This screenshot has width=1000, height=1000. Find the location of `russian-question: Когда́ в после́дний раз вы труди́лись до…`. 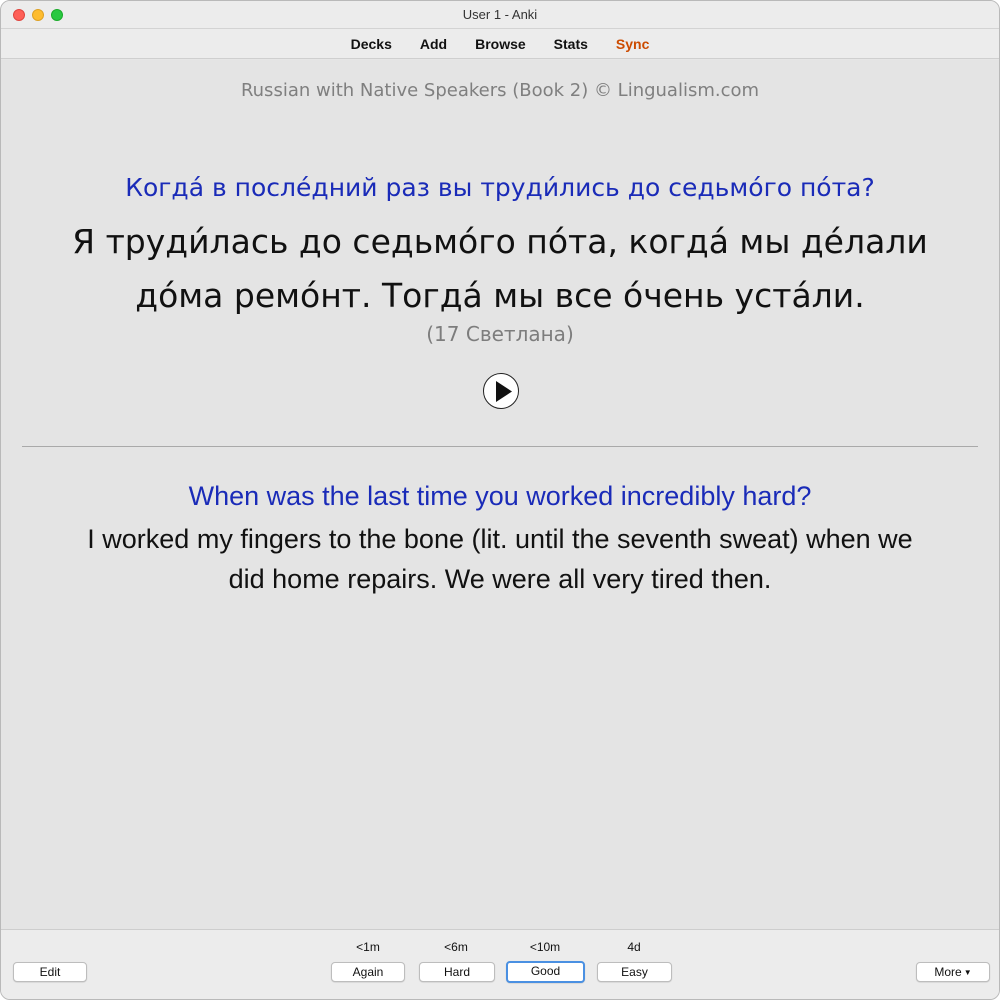

russian-question: Когда́ в после́дний раз вы труди́лись до… is located at coordinates (500, 187).